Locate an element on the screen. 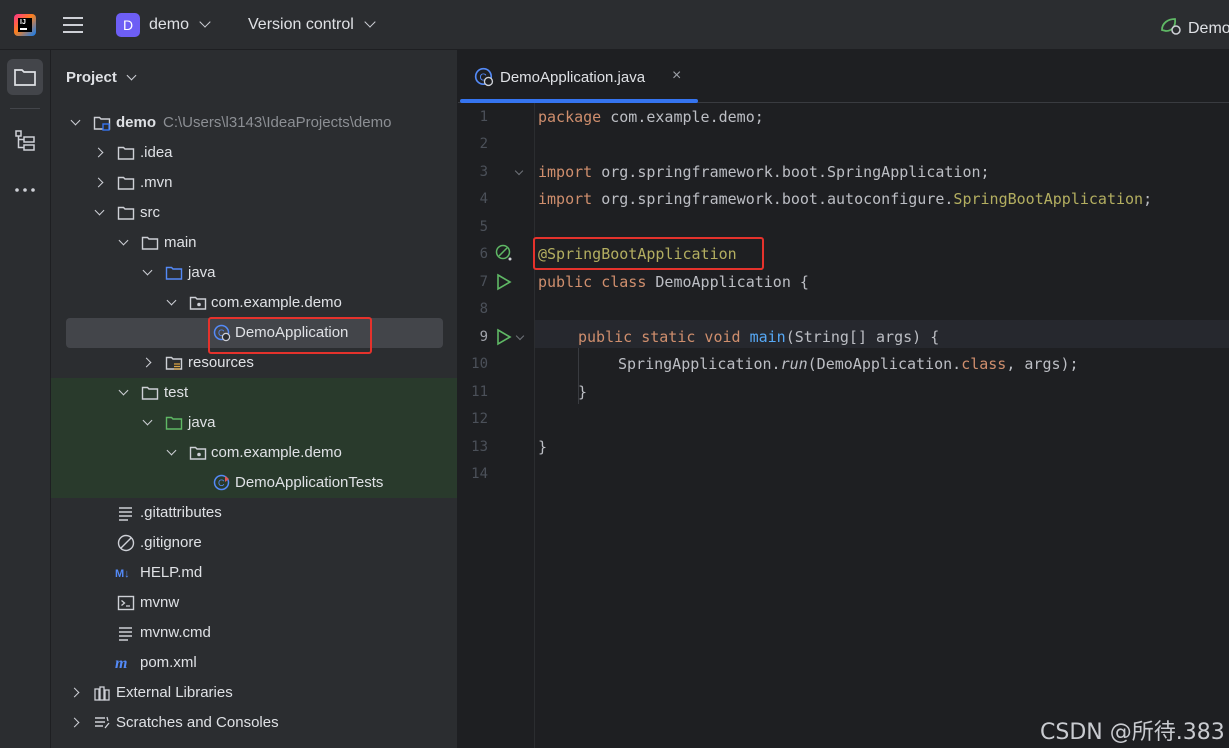 This screenshot has width=1229, height=748. close-icon: × is located at coordinates (676, 76).